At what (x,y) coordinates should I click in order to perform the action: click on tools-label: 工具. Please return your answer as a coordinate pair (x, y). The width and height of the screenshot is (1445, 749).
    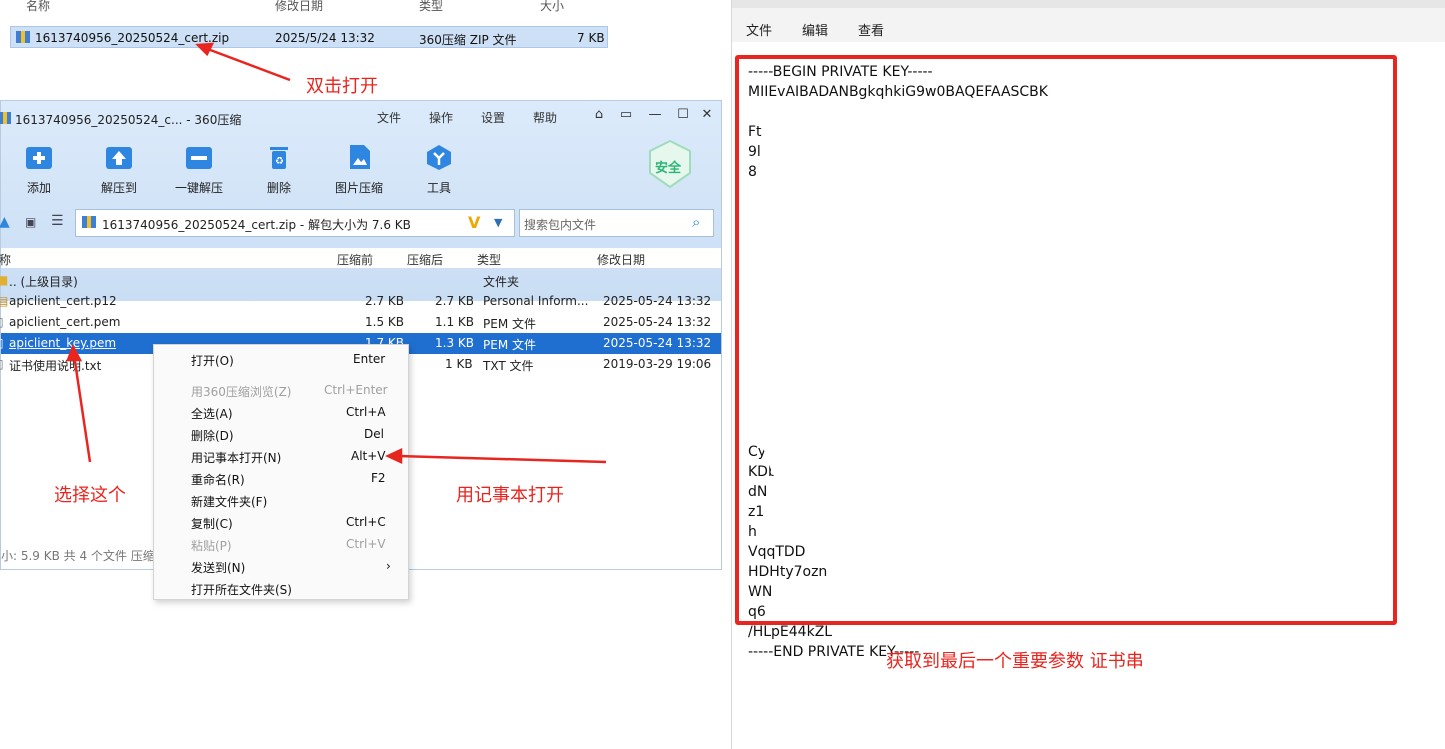
    Looking at the image, I should click on (438, 188).